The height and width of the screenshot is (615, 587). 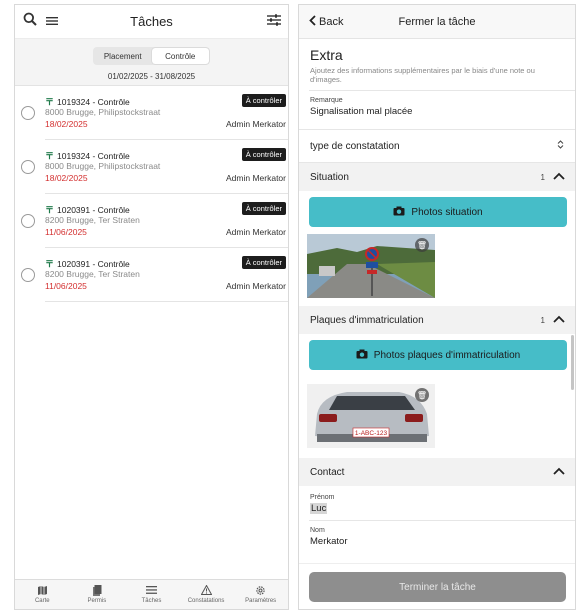 What do you see at coordinates (312, 21) in the screenshot?
I see `chevron-left-icon` at bounding box center [312, 21].